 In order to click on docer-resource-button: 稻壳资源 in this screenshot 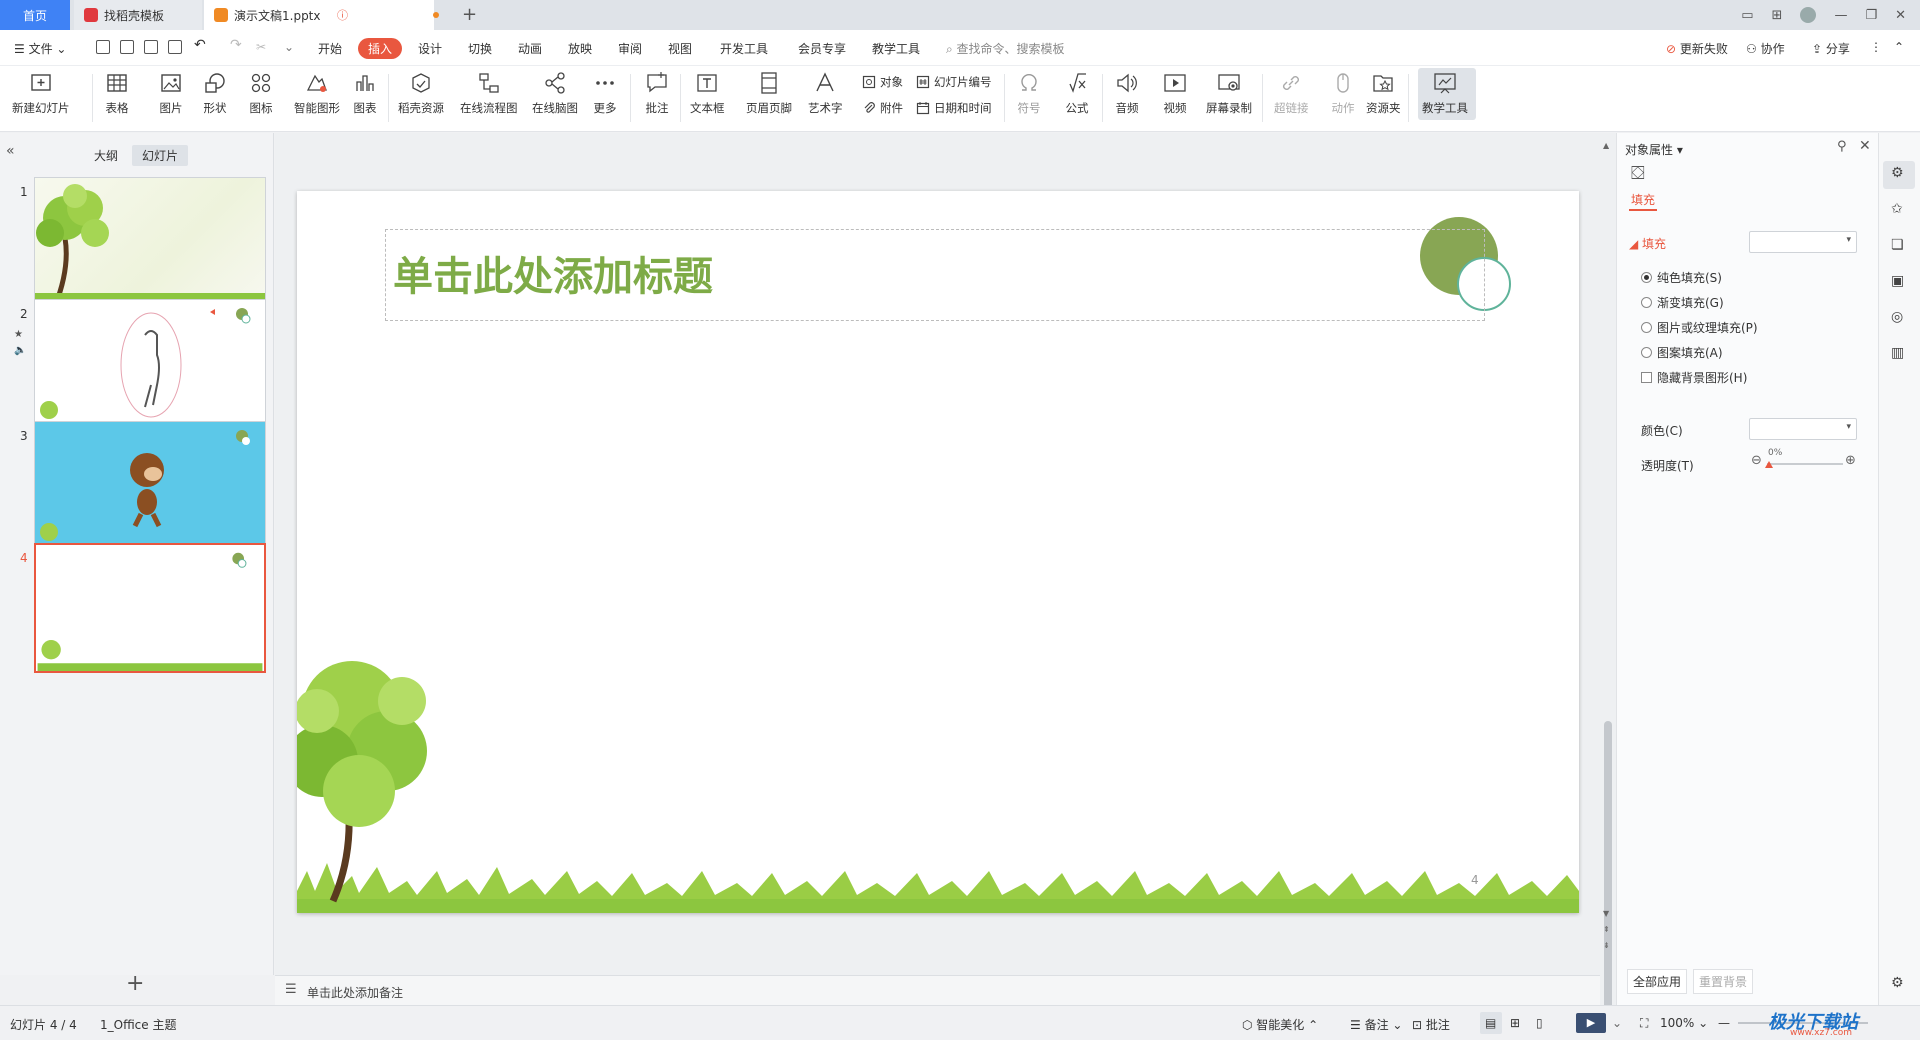, I will do `click(421, 93)`.